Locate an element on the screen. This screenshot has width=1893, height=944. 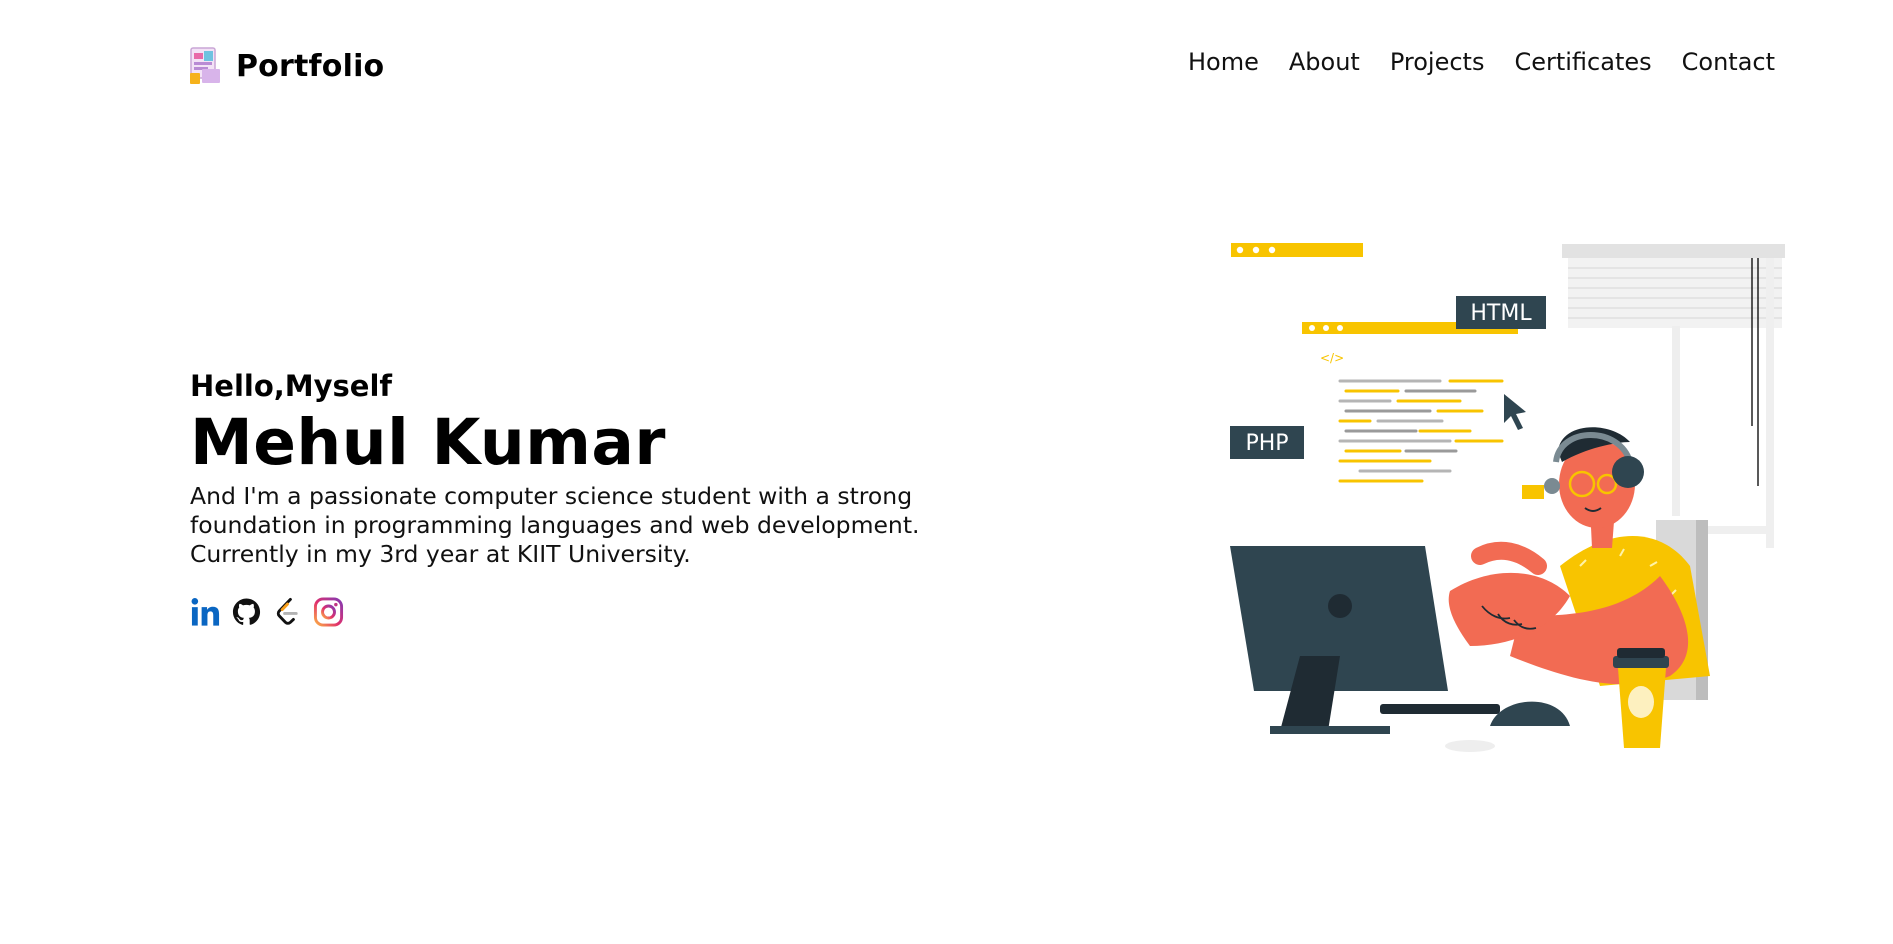
linkedin-icon is located at coordinates (205, 612).